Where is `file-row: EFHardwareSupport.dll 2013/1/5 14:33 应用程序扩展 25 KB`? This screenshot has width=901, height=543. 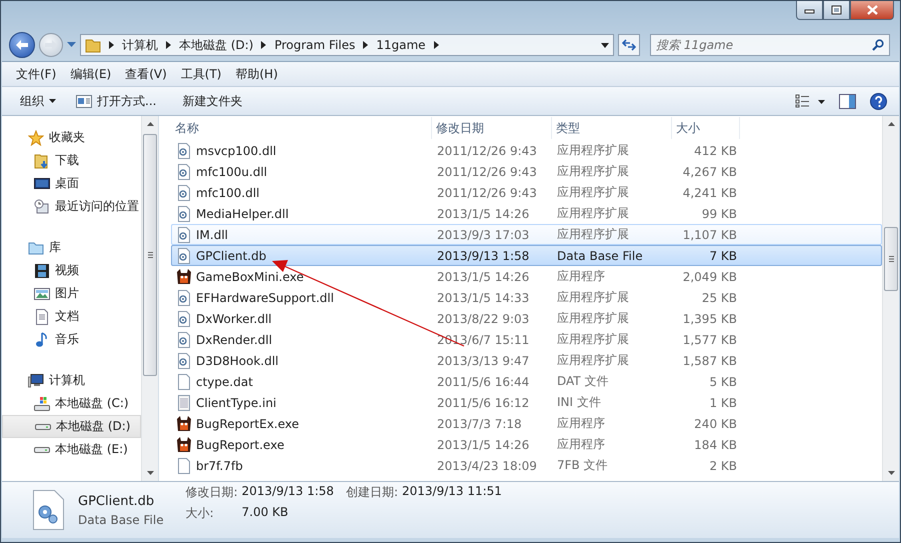 file-row: EFHardwareSupport.dll 2013/1/5 14:33 应用程序扩展 25 KB is located at coordinates (526, 297).